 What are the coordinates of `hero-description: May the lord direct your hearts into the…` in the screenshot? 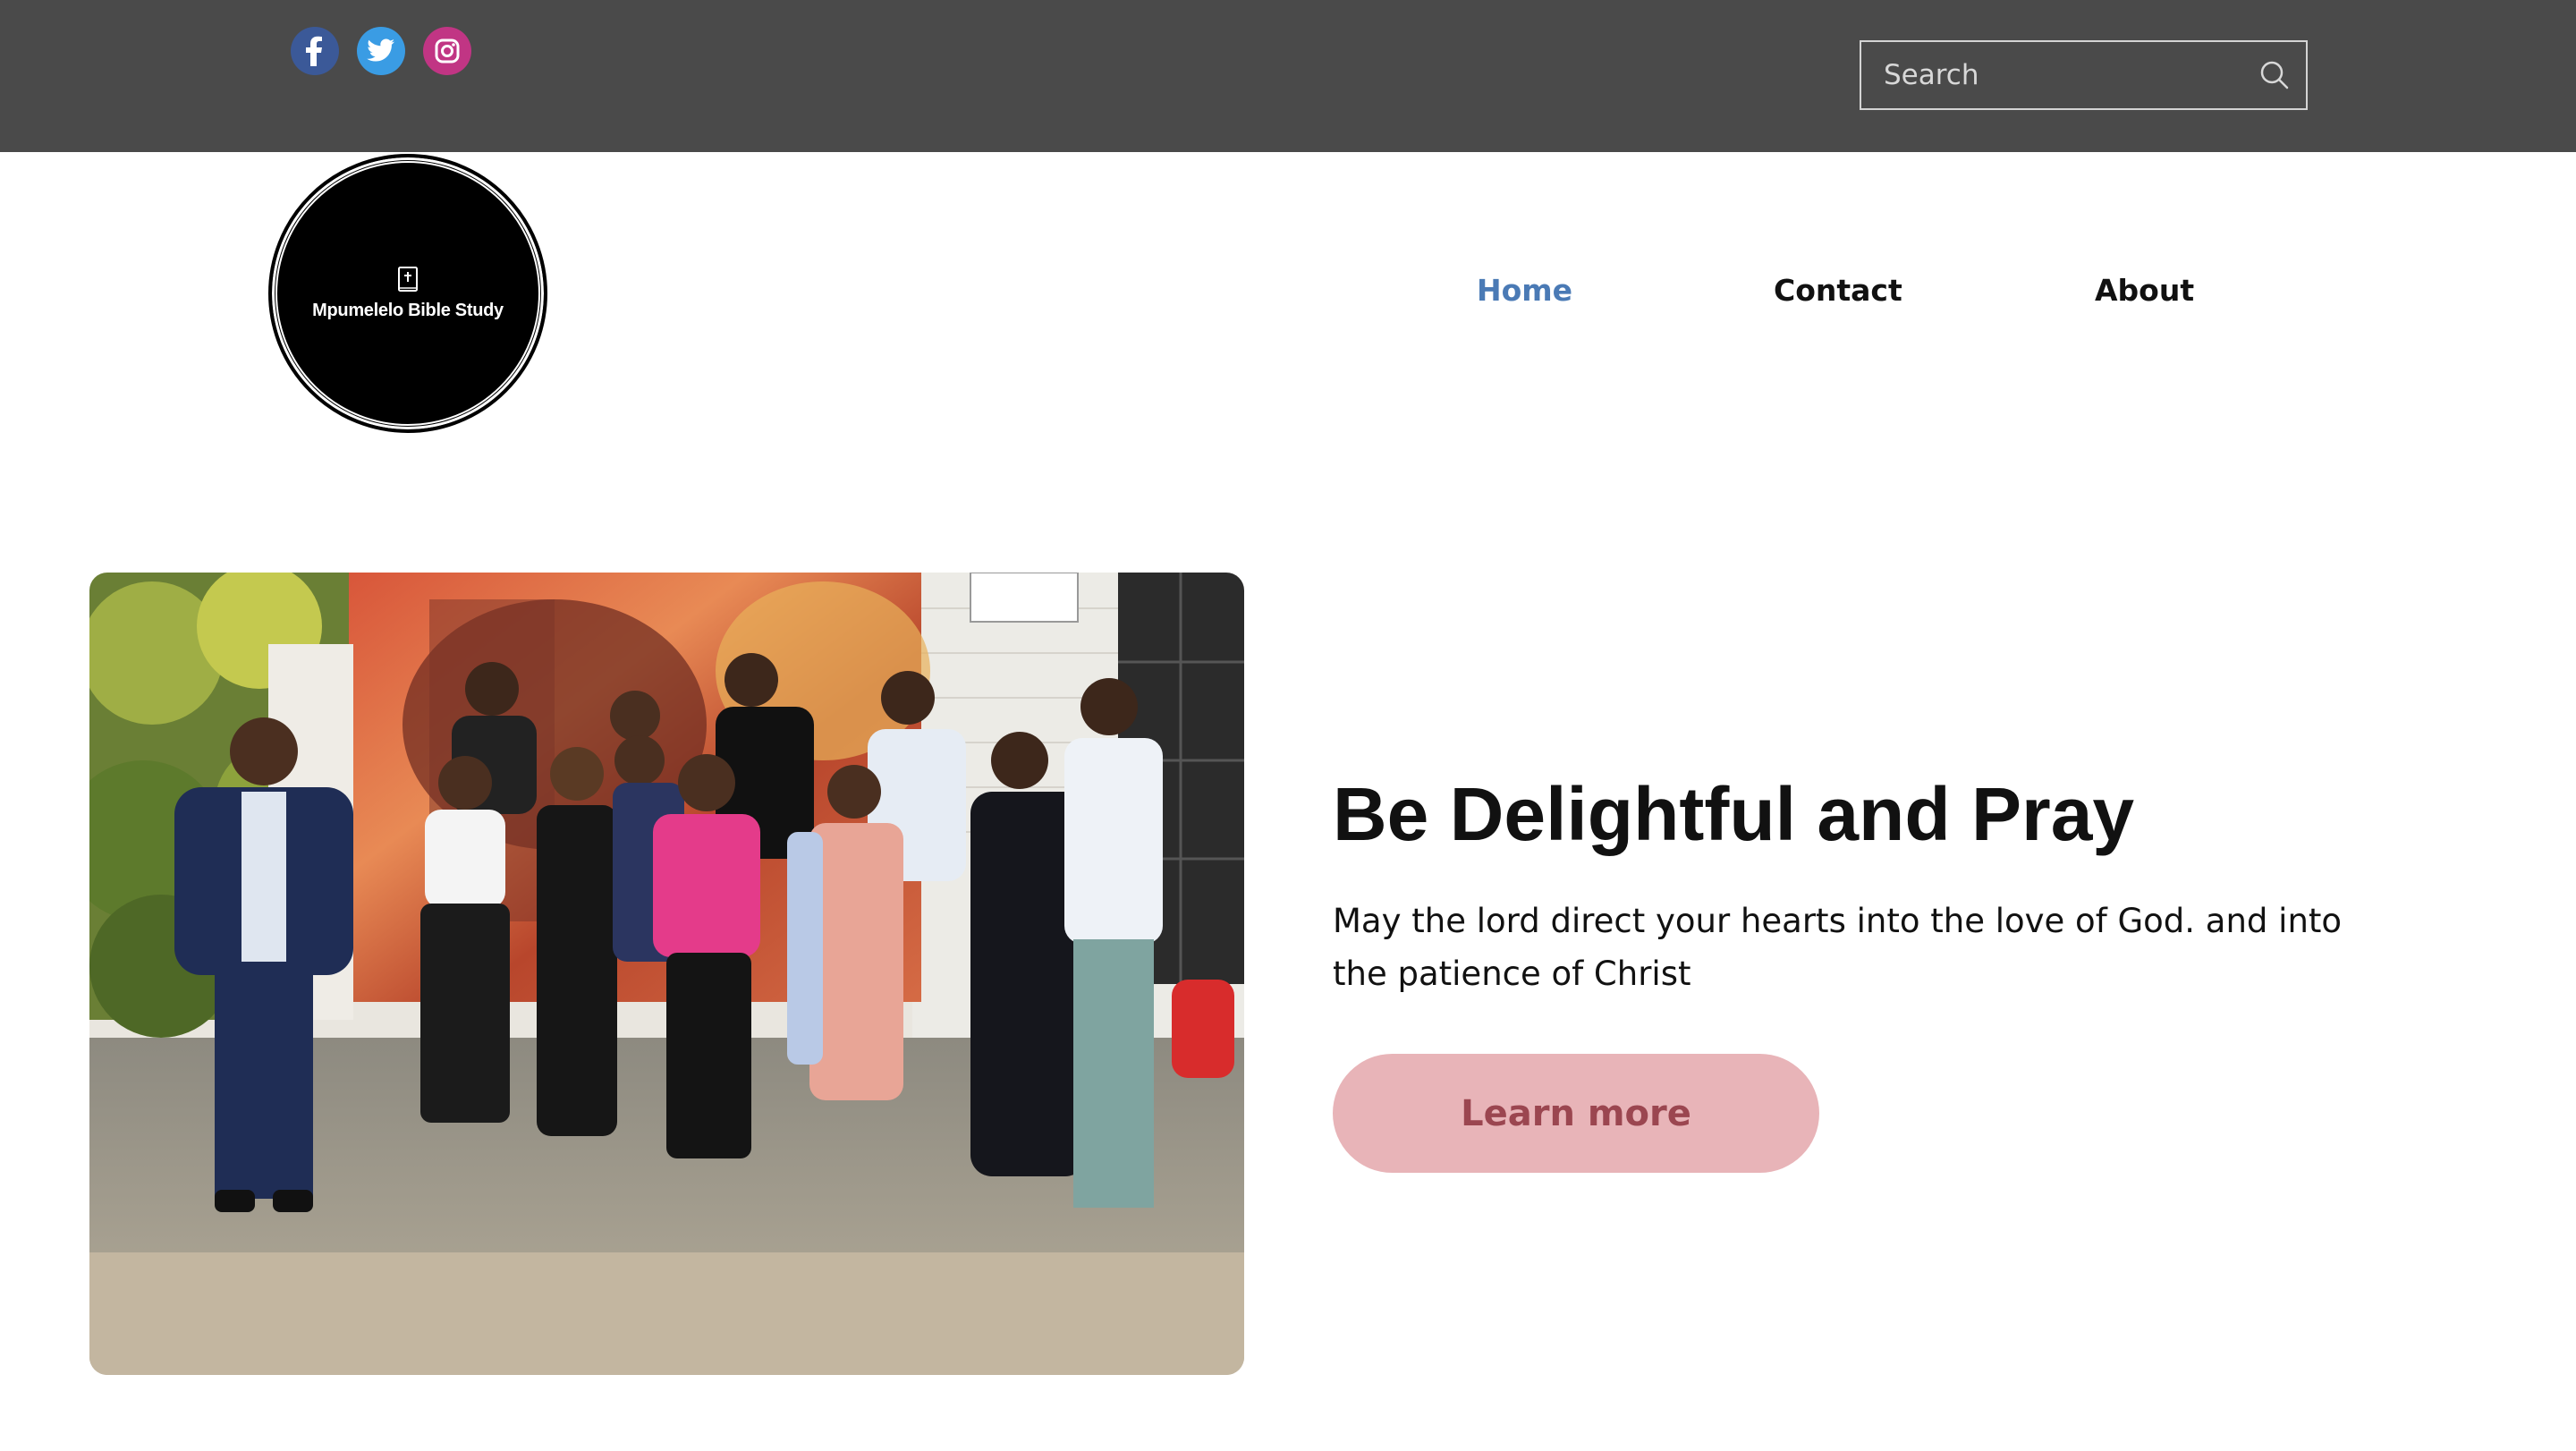 It's located at (1838, 947).